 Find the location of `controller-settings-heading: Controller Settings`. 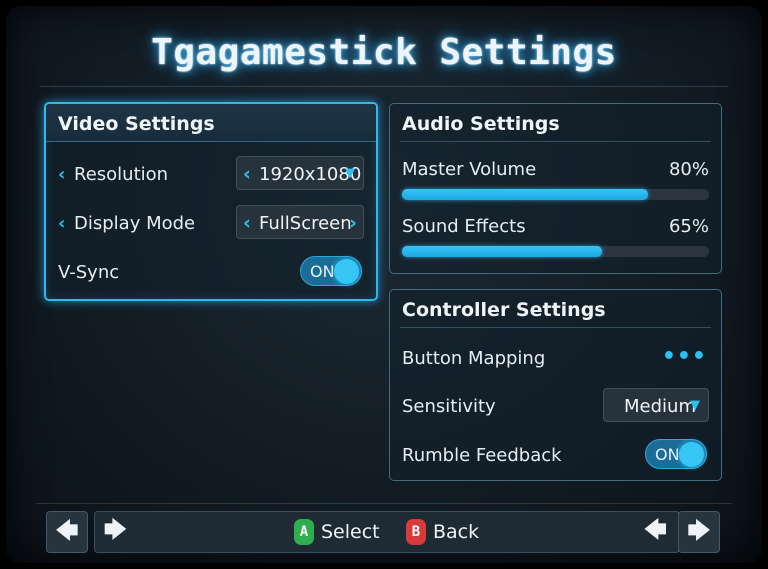

controller-settings-heading: Controller Settings is located at coordinates (555, 309).